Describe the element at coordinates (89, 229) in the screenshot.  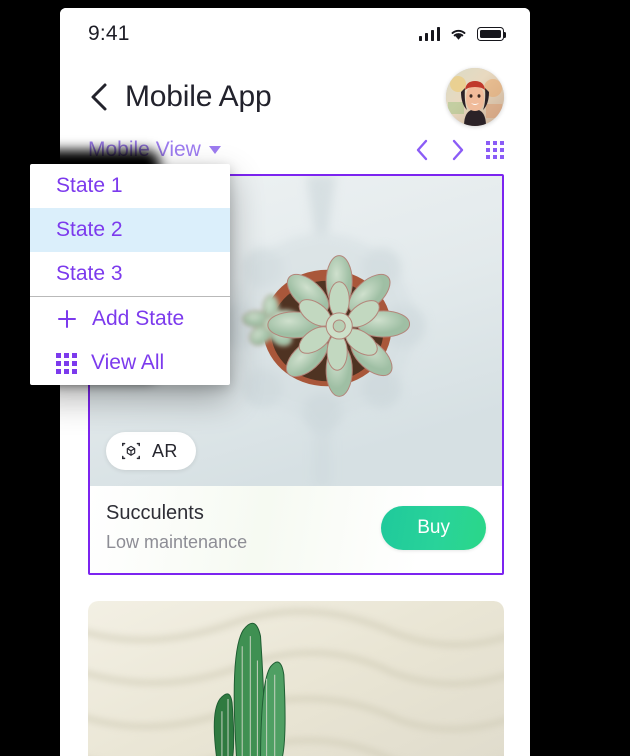
I see `dropdown-item-label: State 2` at that location.